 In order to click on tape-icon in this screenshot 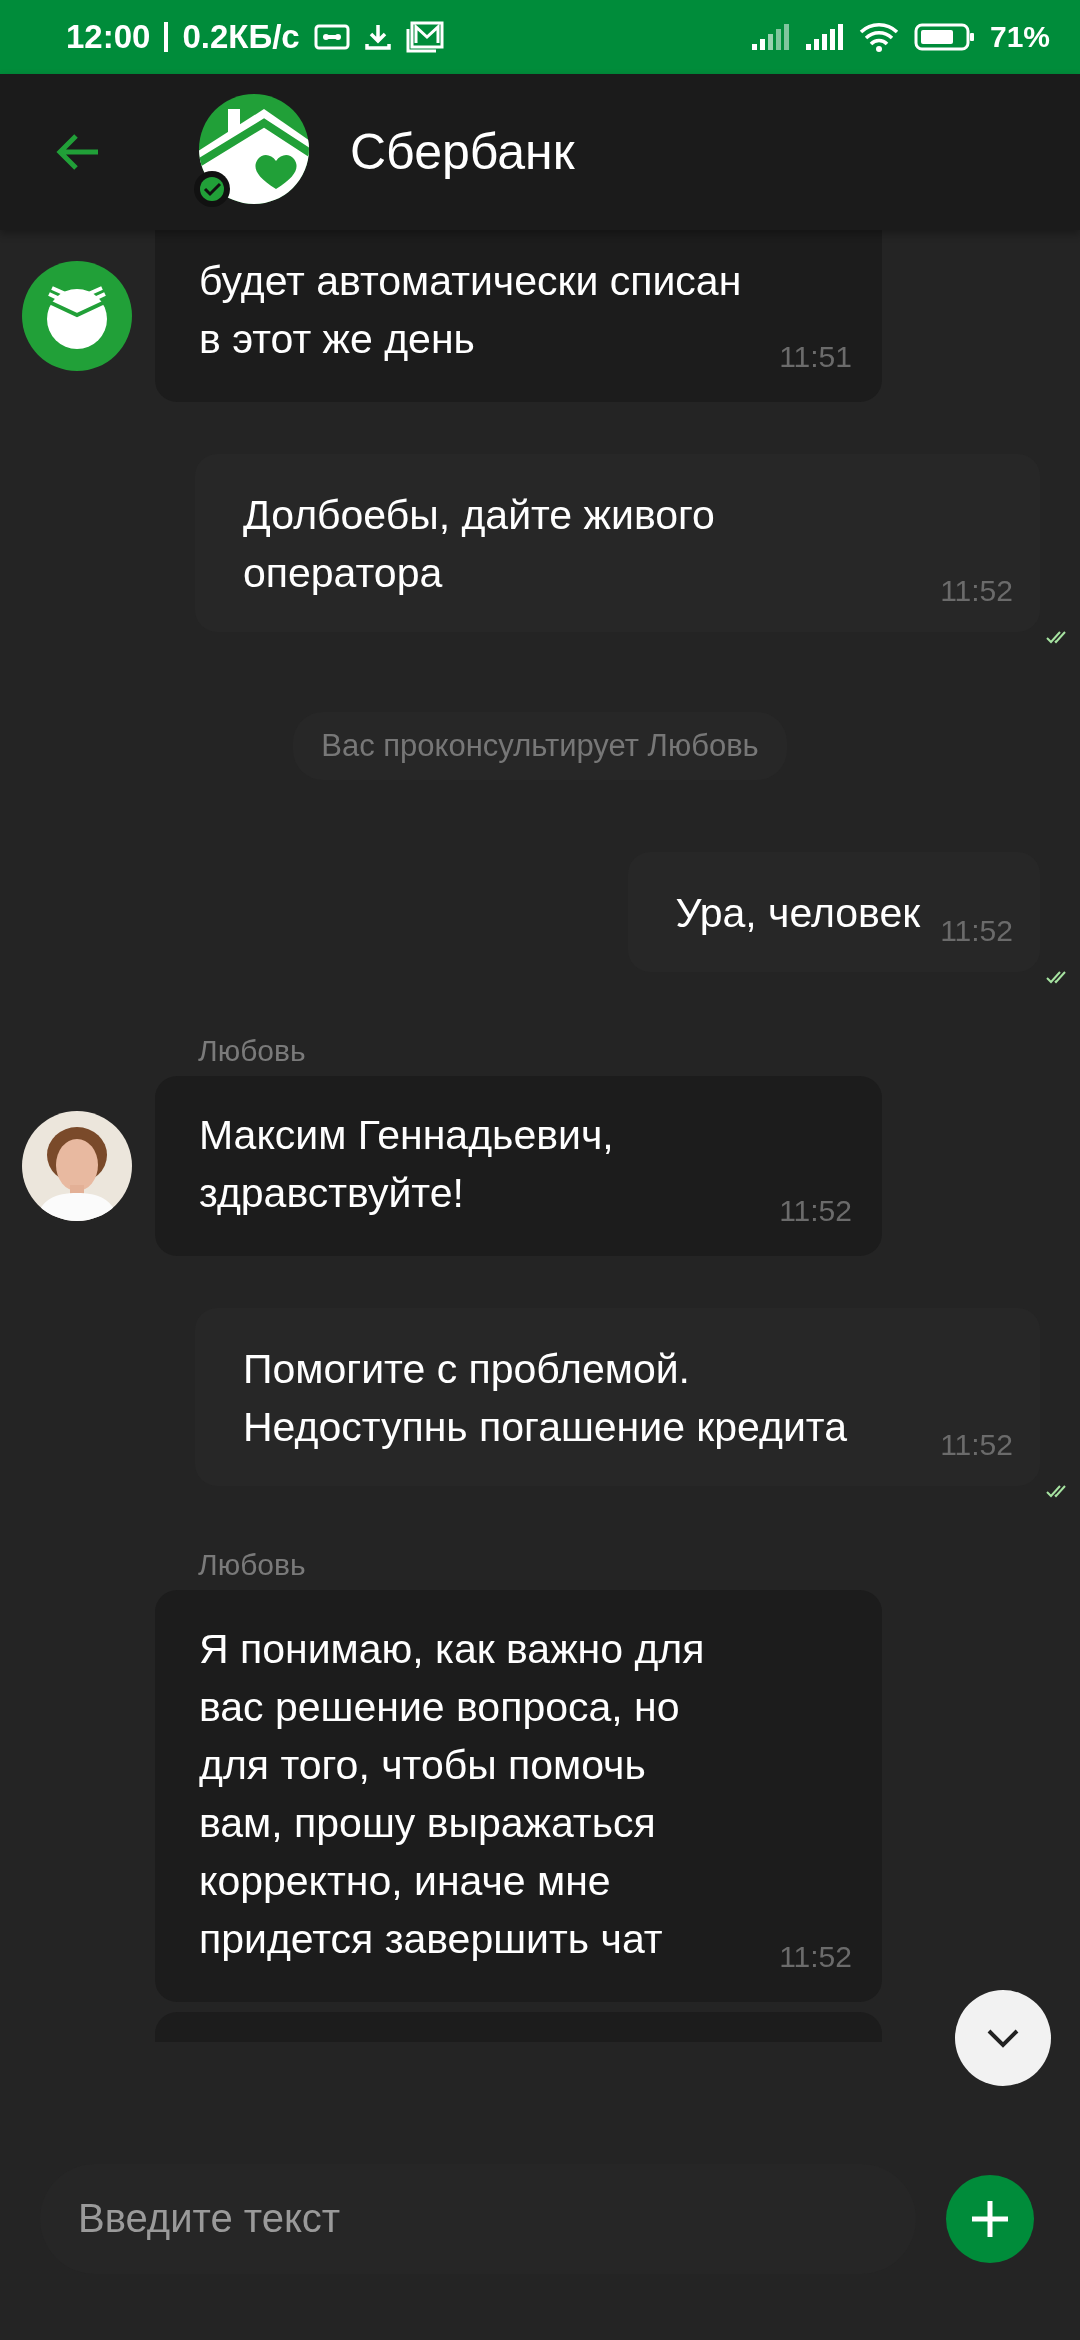, I will do `click(331, 37)`.